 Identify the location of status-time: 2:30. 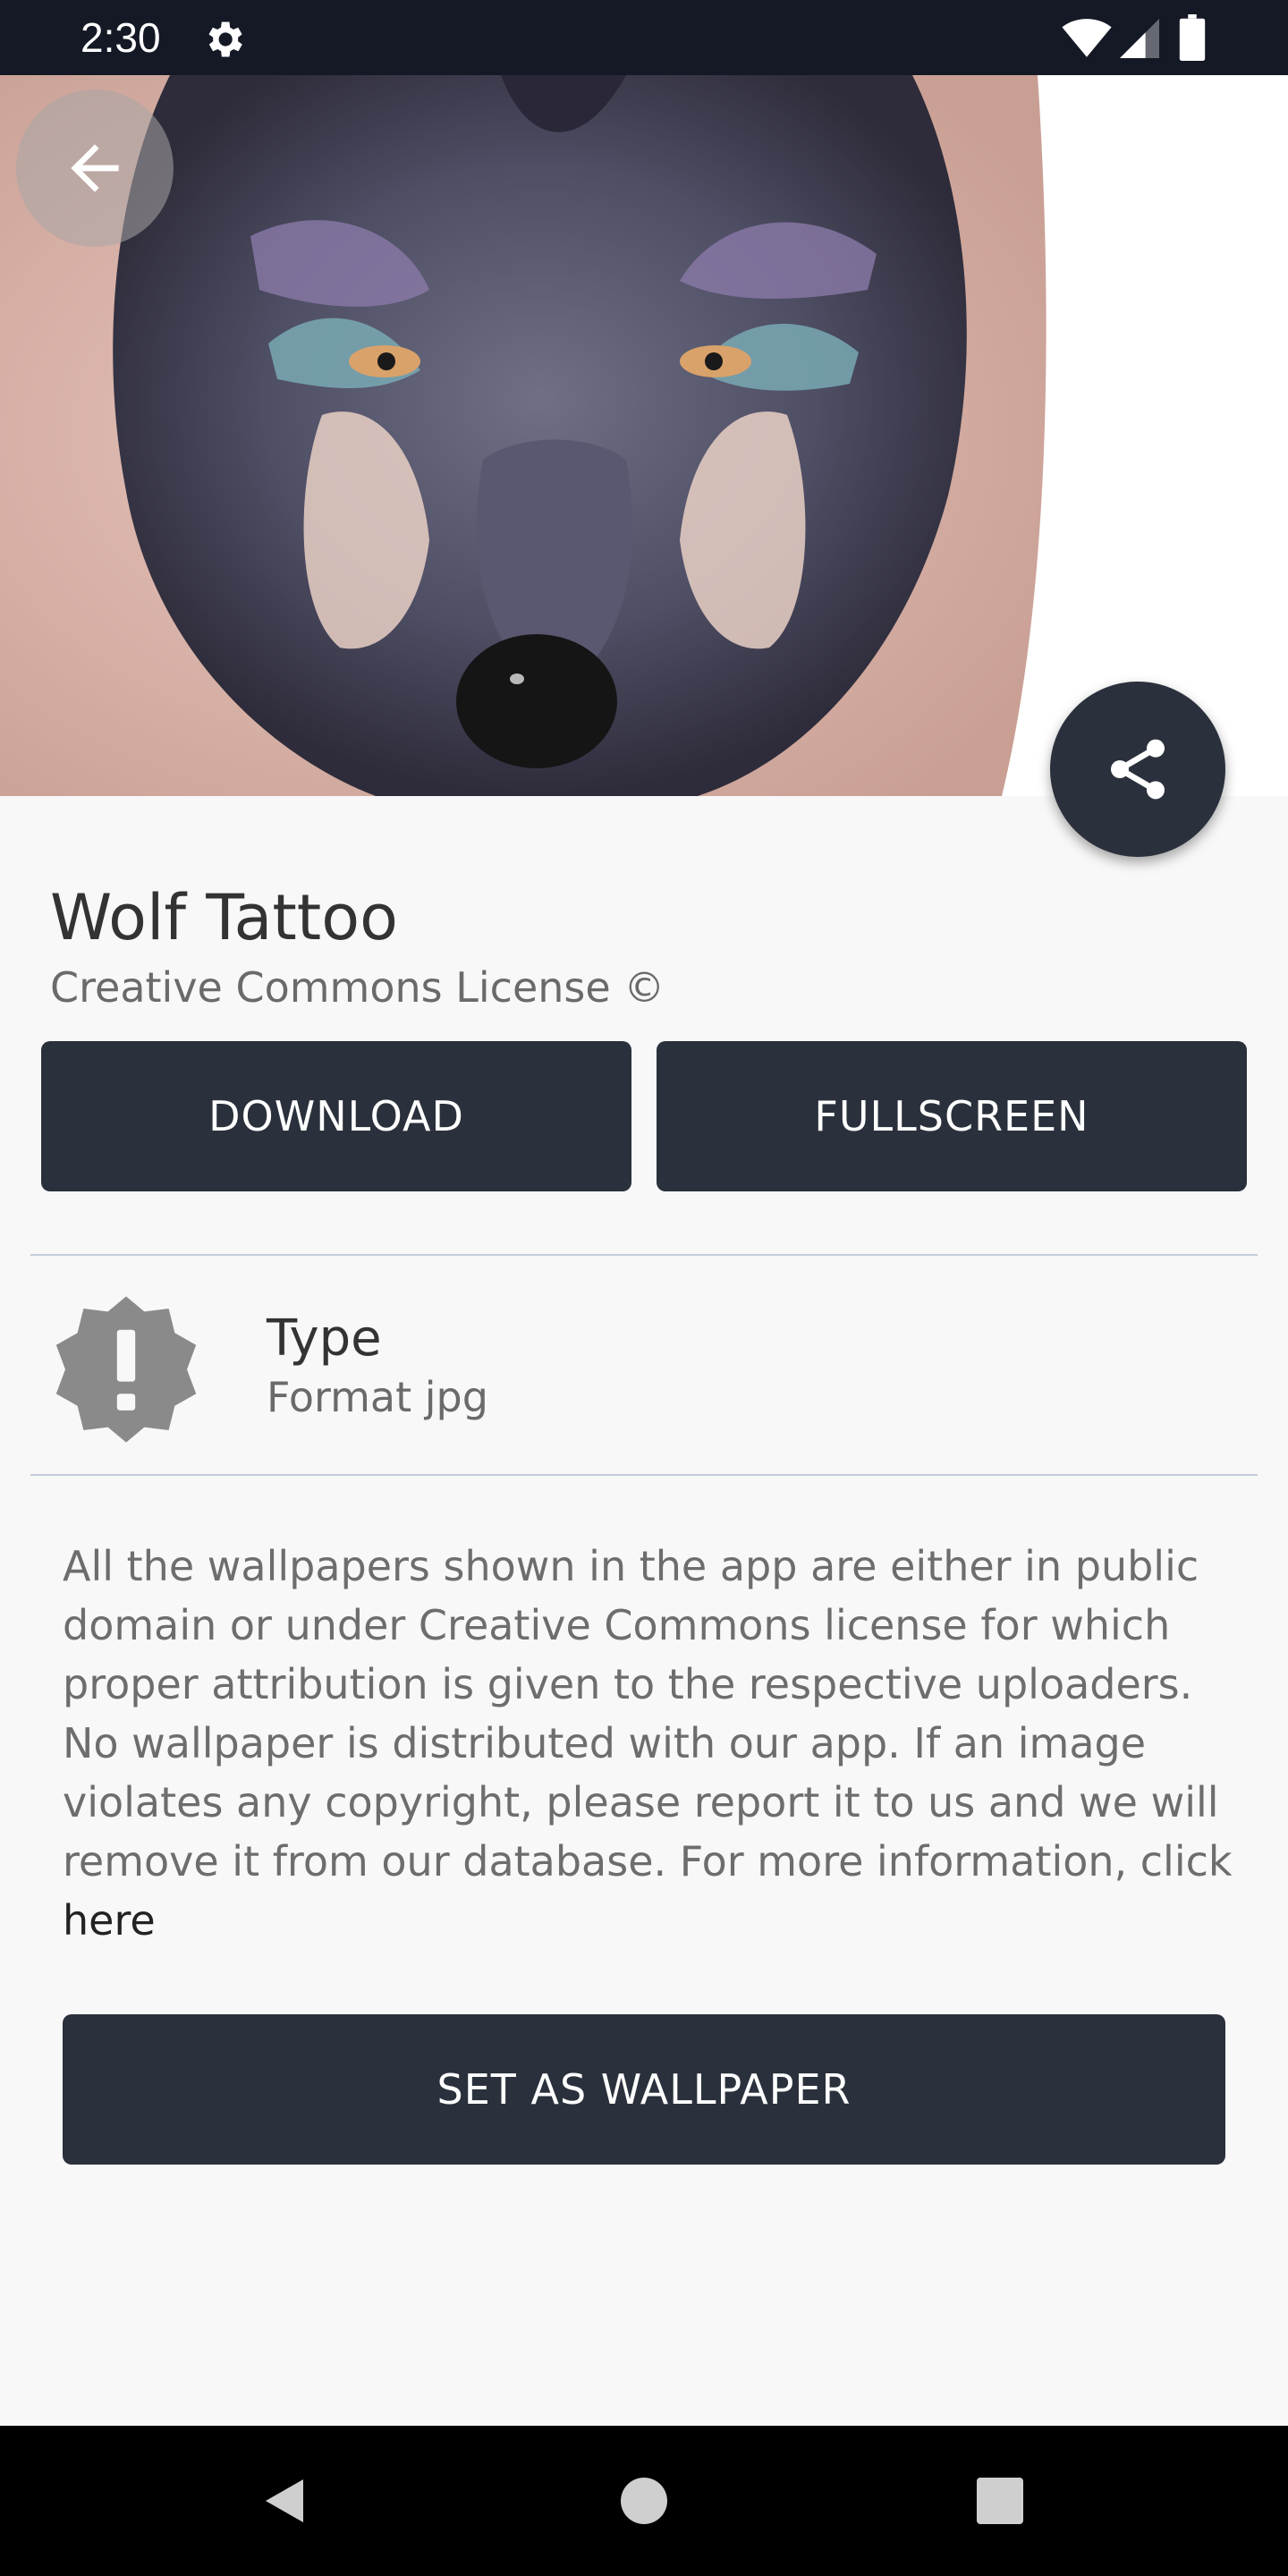
(120, 37).